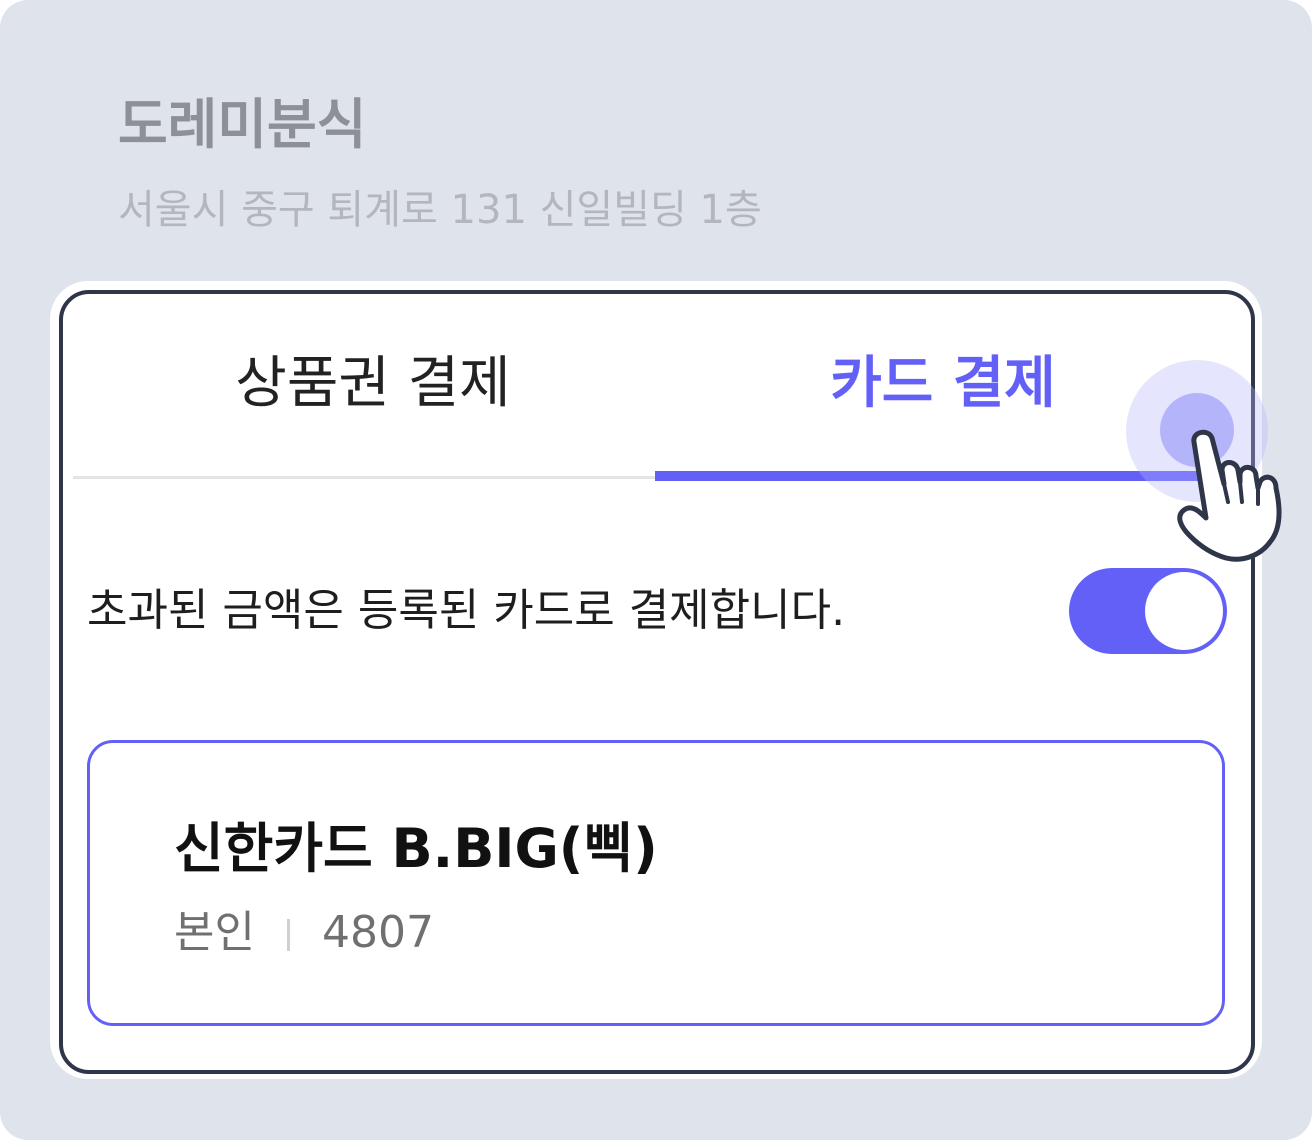 The height and width of the screenshot is (1140, 1312). What do you see at coordinates (466, 610) in the screenshot?
I see `overflow-payment-label: 초과된 금액은 등록된 카드로 결제합니다.` at bounding box center [466, 610].